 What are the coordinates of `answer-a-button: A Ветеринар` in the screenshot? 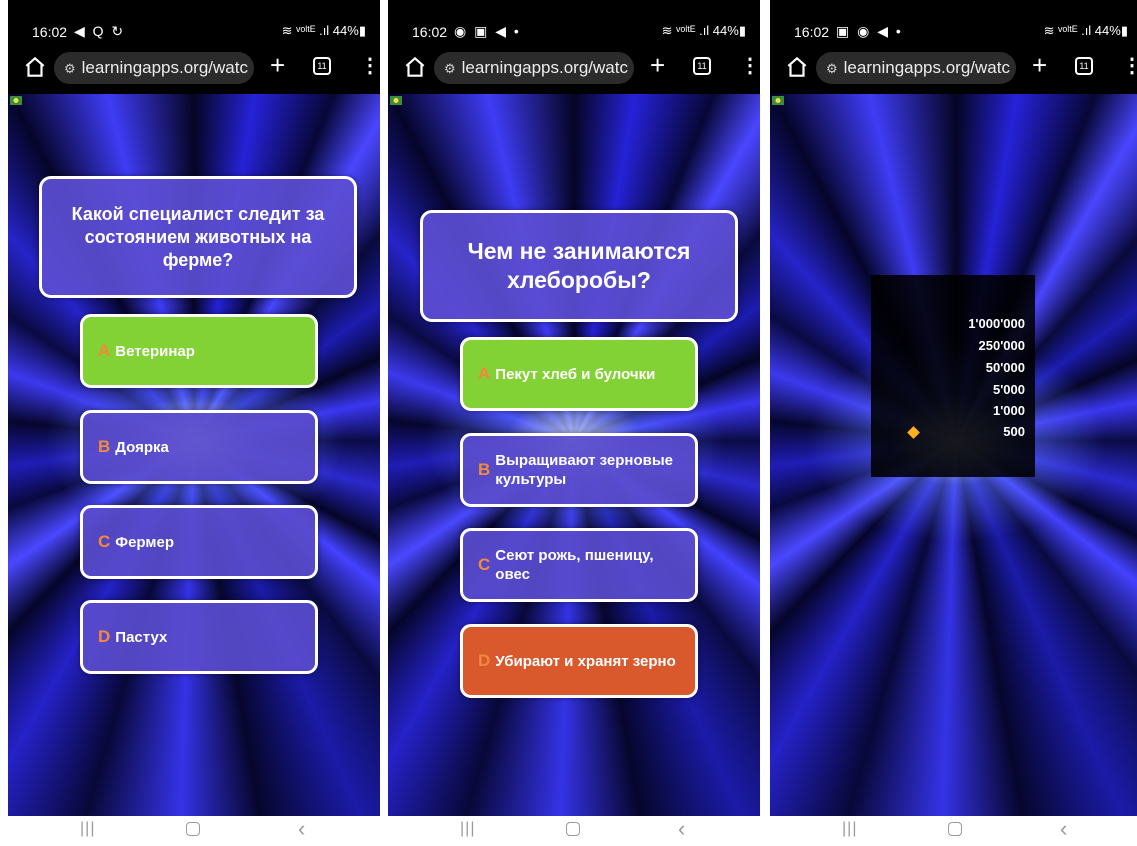 It's located at (199, 351).